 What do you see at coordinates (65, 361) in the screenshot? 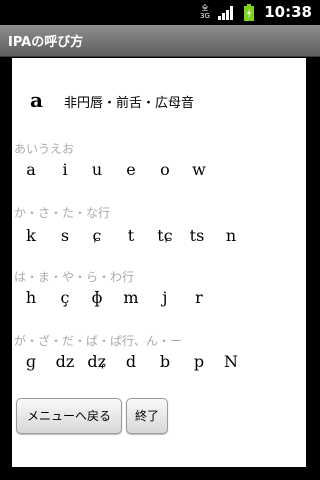
I see `ipa-symbol-button: dz` at bounding box center [65, 361].